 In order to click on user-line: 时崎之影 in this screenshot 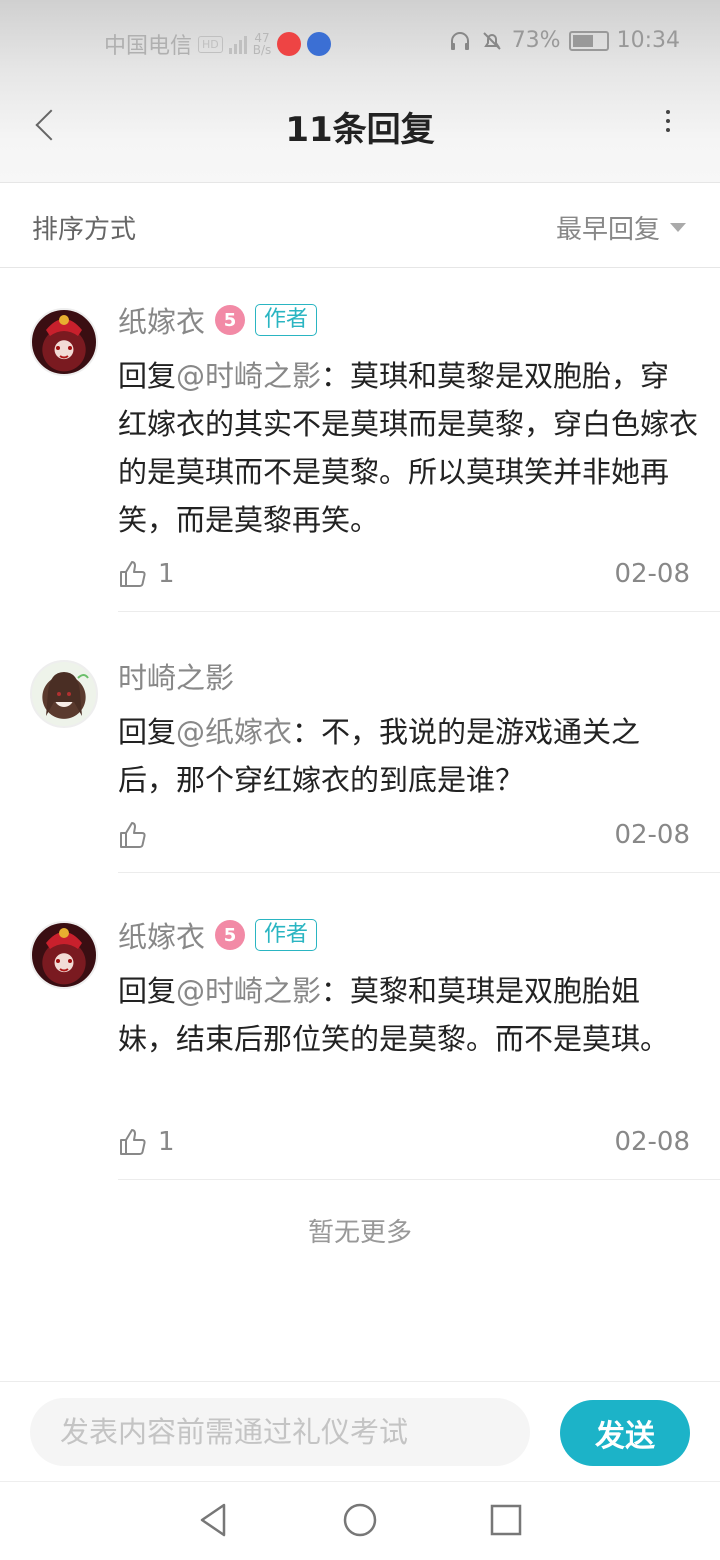, I will do `click(176, 676)`.